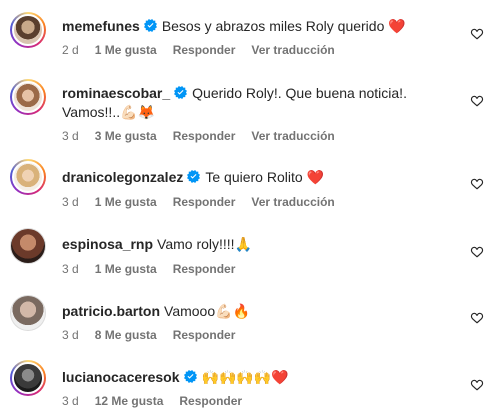 This screenshot has height=412, width=492. I want to click on comment-text: lucianocaceresok 🙌🙌🙌🙌❤️, so click(247, 378).